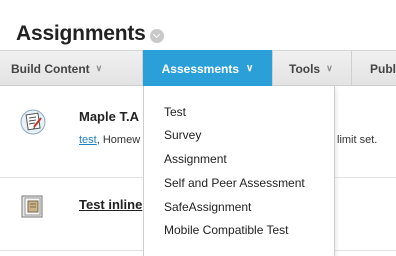  I want to click on menu-item-safeassignment: SafeAssignment, so click(207, 207).